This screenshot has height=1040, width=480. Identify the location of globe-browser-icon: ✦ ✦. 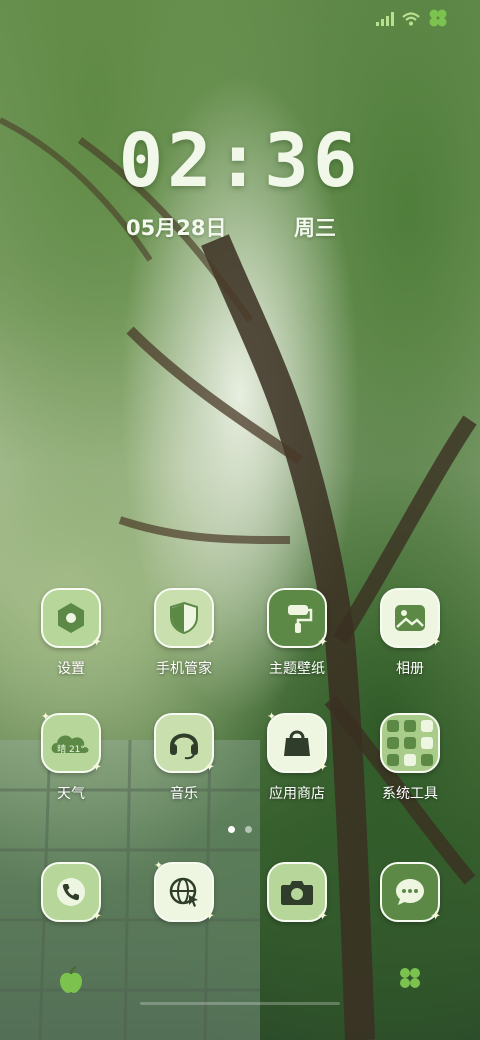
(184, 891).